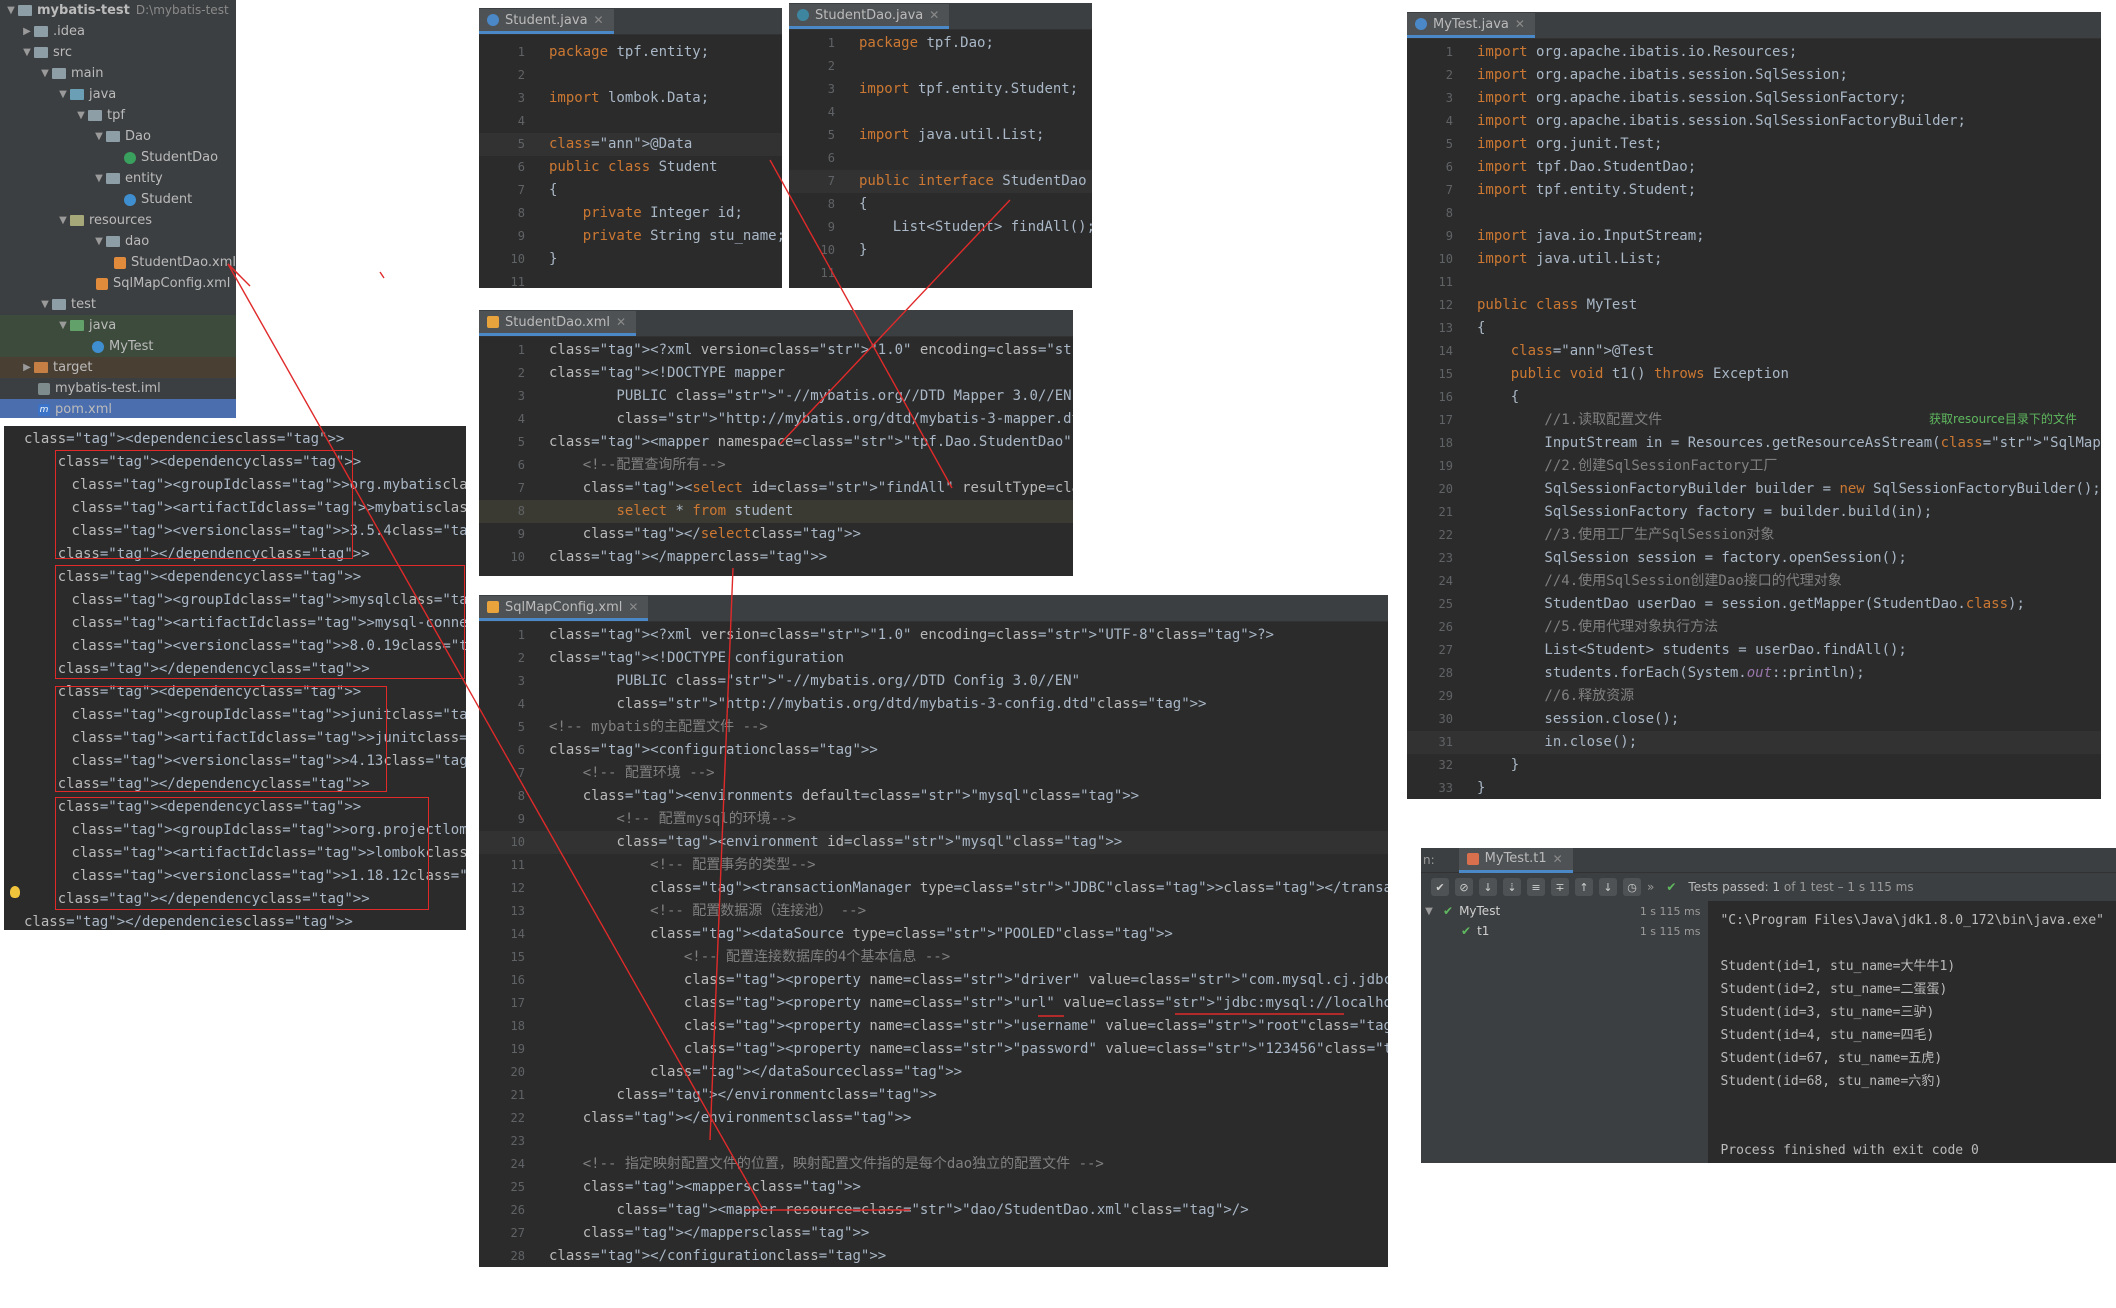 The image size is (2116, 1308). I want to click on line-number: 5, so click(817, 135).